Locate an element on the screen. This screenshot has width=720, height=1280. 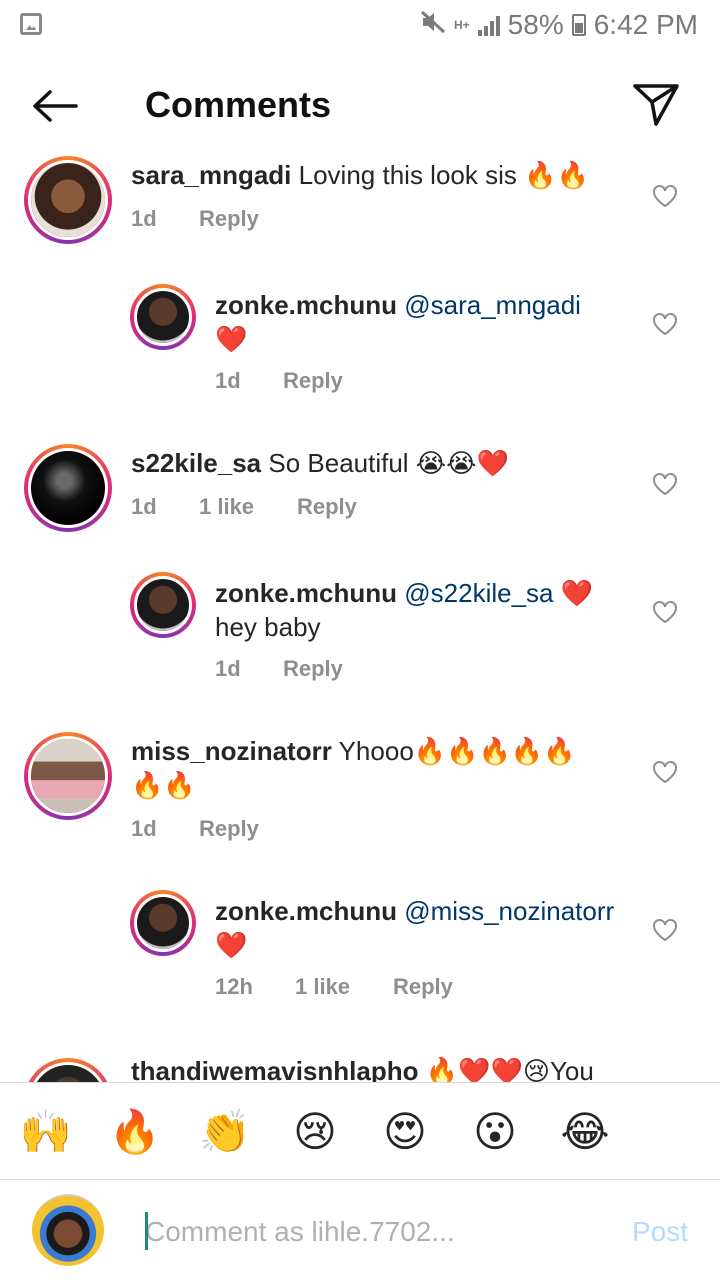
emoji-surprised: 😮 is located at coordinates (495, 1132).